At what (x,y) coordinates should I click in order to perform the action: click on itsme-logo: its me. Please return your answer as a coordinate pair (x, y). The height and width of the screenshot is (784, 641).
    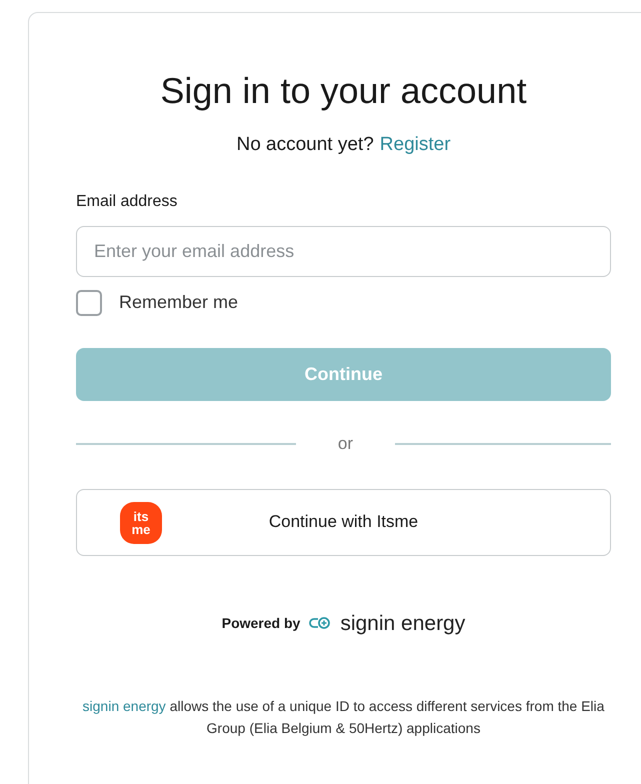
    Looking at the image, I should click on (141, 523).